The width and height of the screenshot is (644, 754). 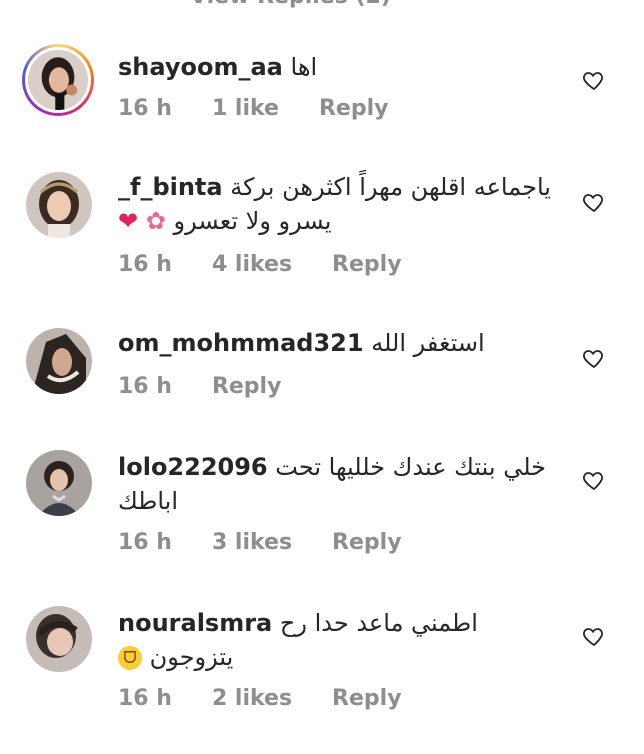 What do you see at coordinates (410, 467) in the screenshot?
I see `comment-text: خلي بنتك عندك خلليها تحت` at bounding box center [410, 467].